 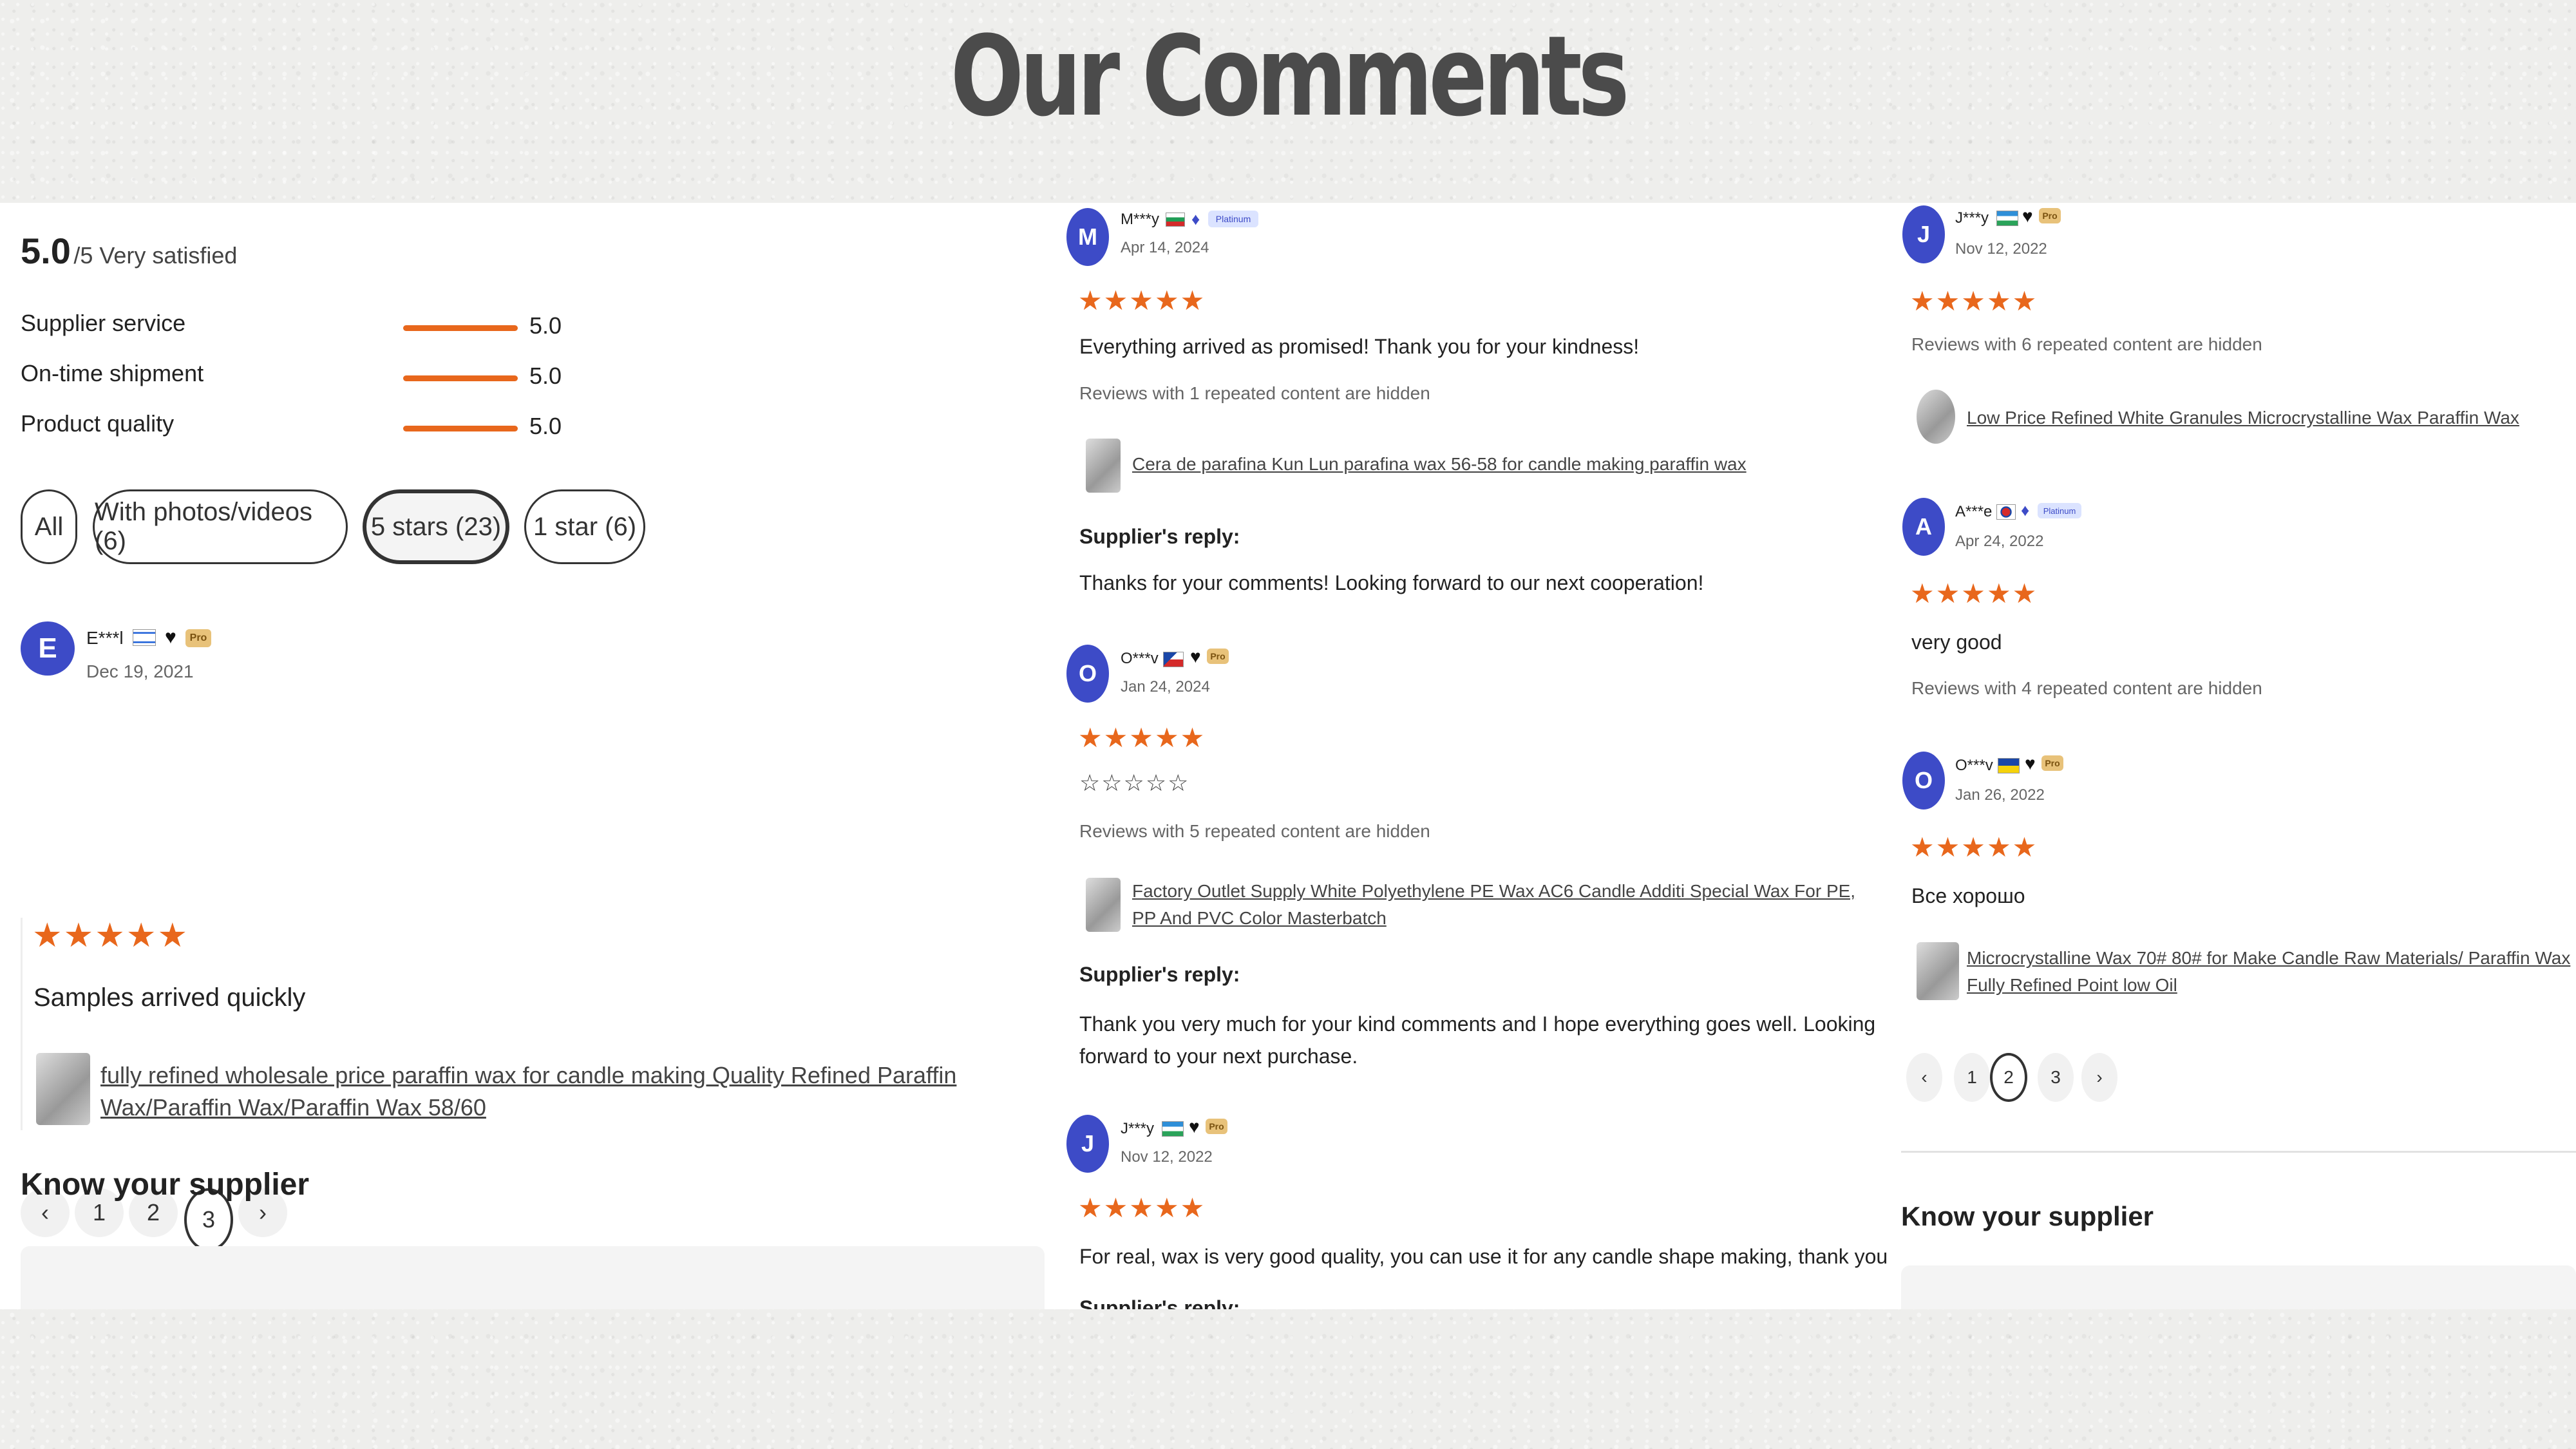 I want to click on pagination-next: ›, so click(x=2099, y=1077).